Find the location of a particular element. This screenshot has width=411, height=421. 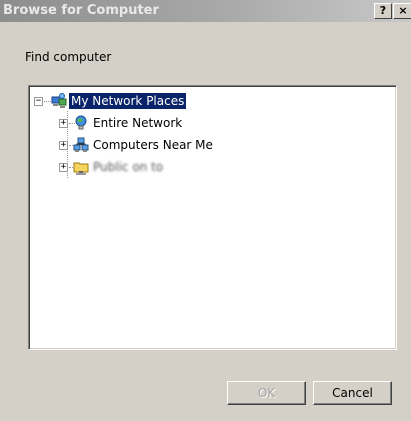

globe-network-icon is located at coordinates (81, 123).